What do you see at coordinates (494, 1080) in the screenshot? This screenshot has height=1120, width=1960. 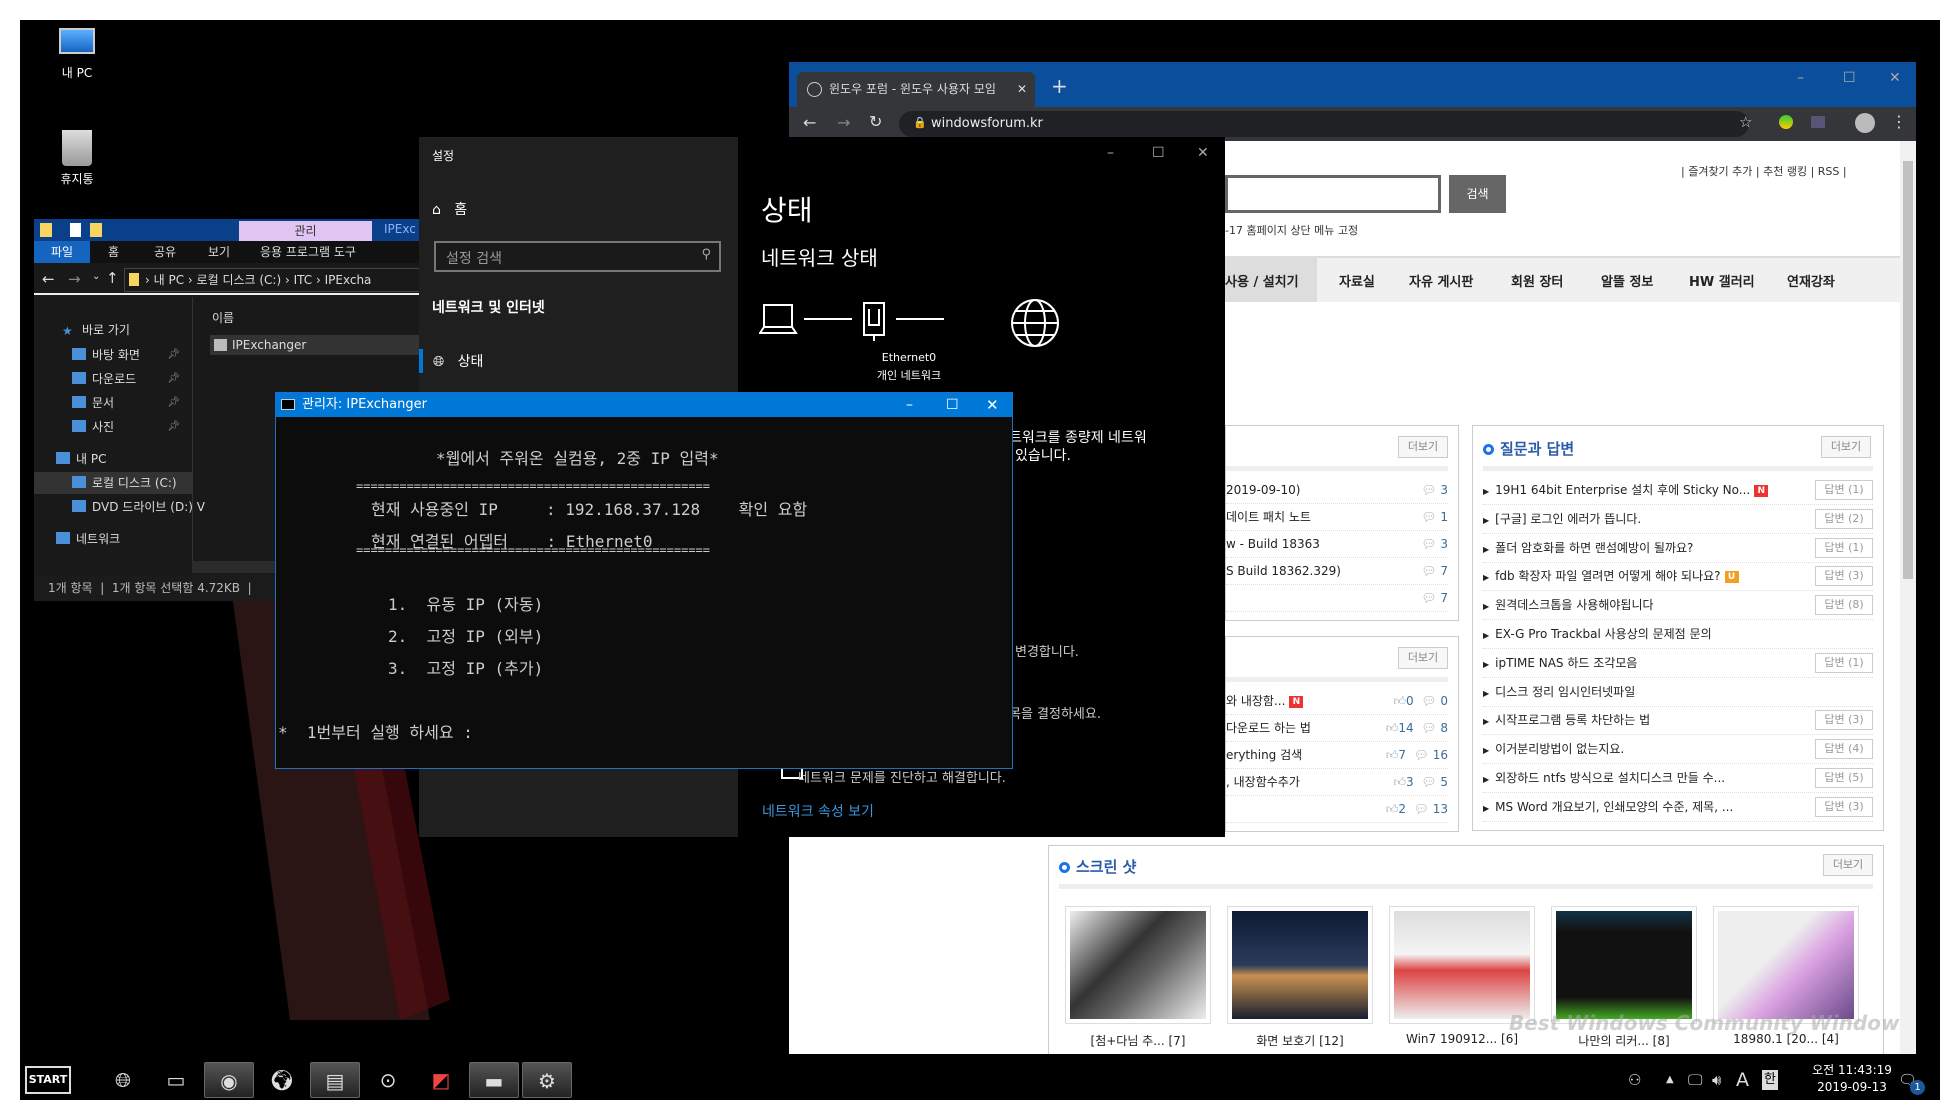 I see `taskbar-app-cmd: ▬` at bounding box center [494, 1080].